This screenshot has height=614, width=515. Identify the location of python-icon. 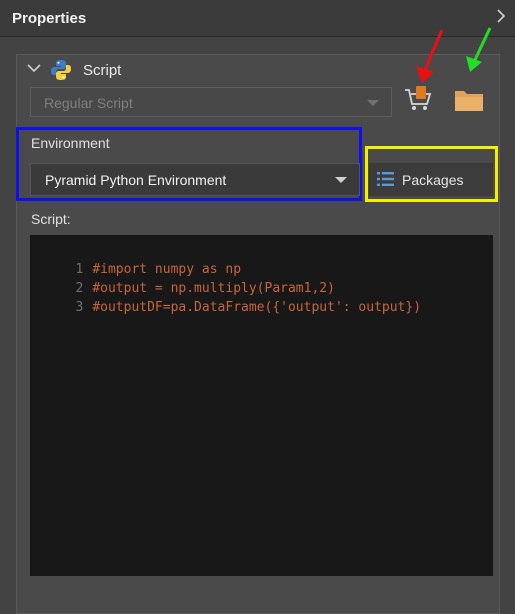
(61, 70).